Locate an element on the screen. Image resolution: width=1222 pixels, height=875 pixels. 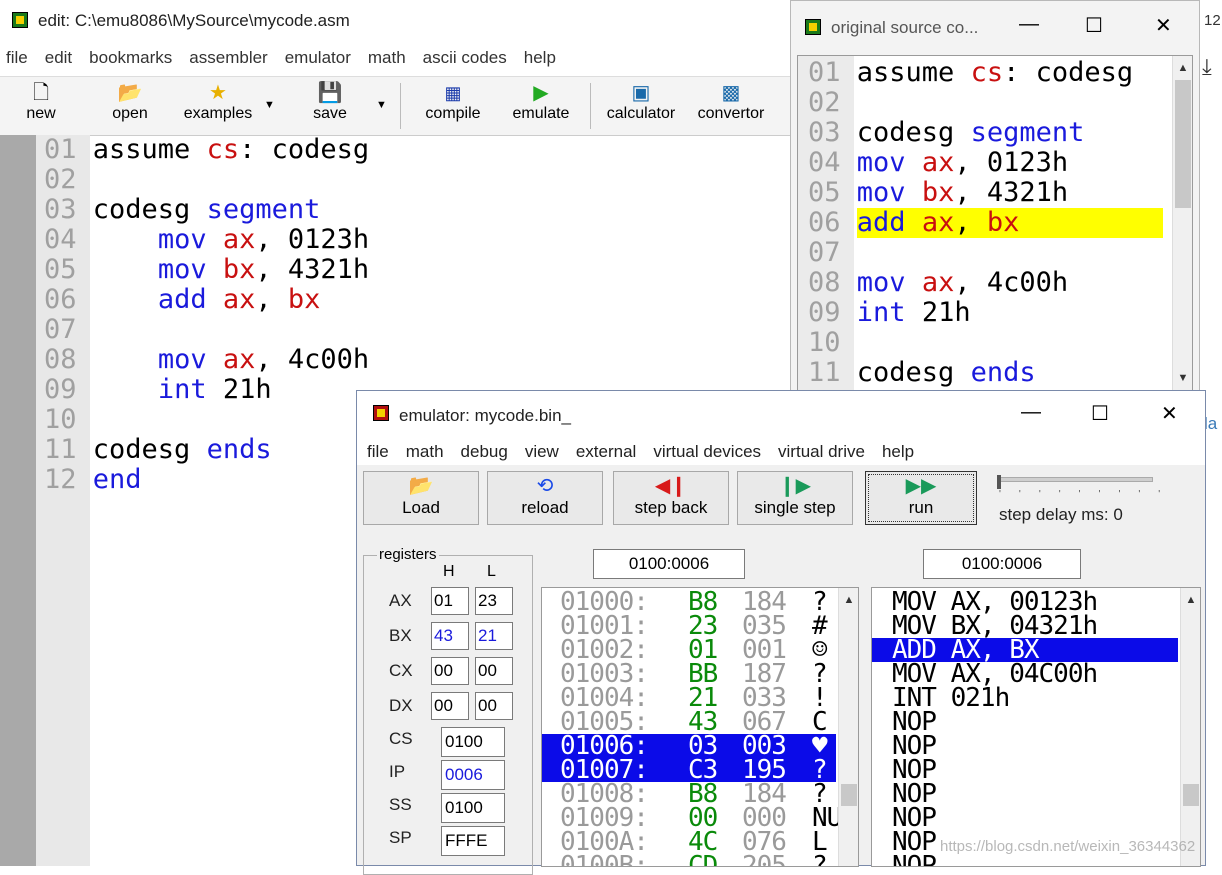
source-maximize-button: ☐ is located at coordinates (1094, 25).